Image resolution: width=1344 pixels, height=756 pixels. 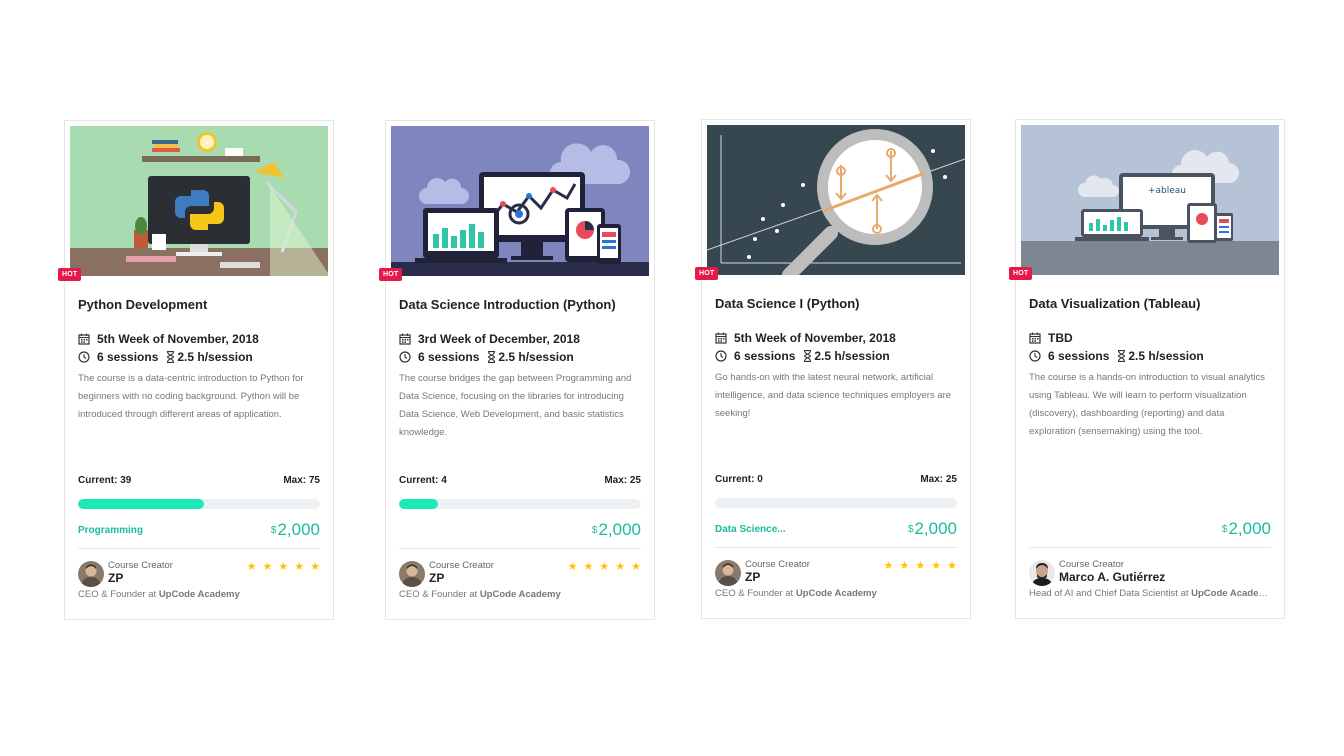 I want to click on course-image: +ableau, so click(x=1150, y=200).